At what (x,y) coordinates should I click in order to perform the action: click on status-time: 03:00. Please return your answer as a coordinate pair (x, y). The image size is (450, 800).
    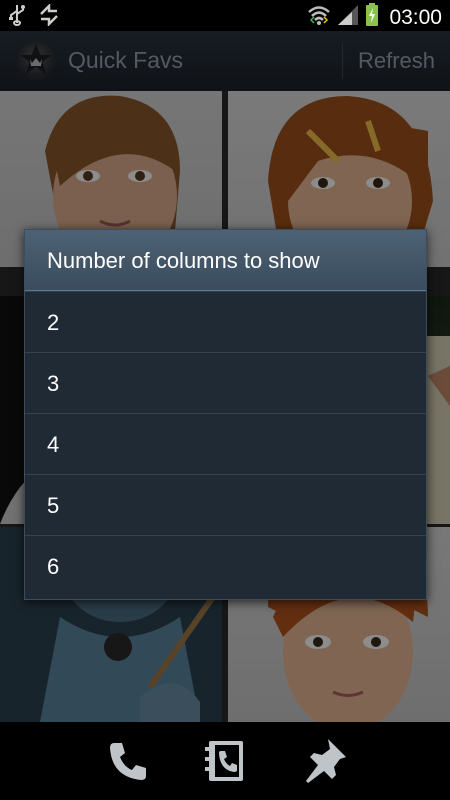
    Looking at the image, I should click on (415, 17).